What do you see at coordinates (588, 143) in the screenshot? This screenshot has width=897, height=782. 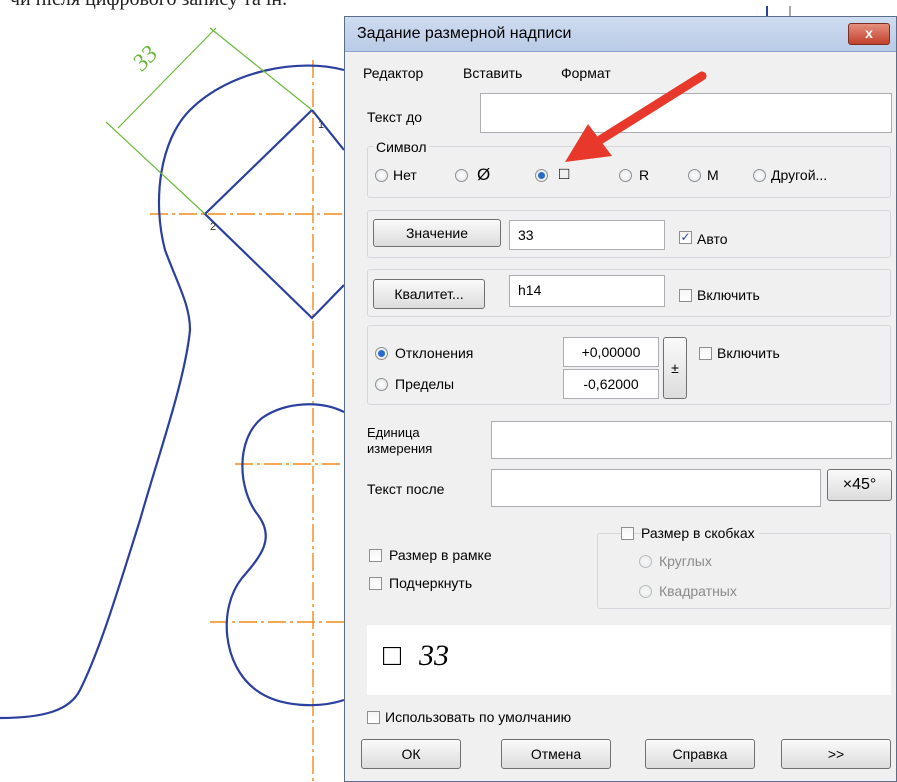 I see `arrow-head` at bounding box center [588, 143].